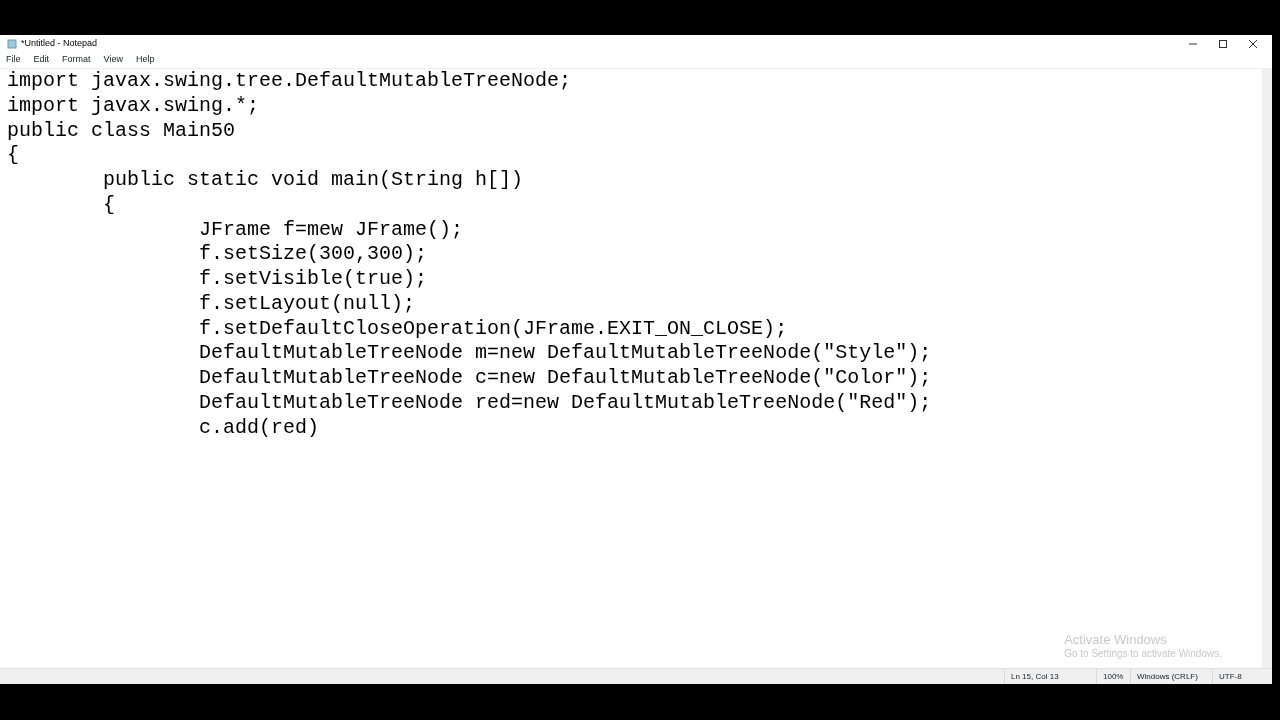 The width and height of the screenshot is (1280, 720). Describe the element at coordinates (331, 230) in the screenshot. I see `code-line: JFrame f=mew JFrame();` at that location.